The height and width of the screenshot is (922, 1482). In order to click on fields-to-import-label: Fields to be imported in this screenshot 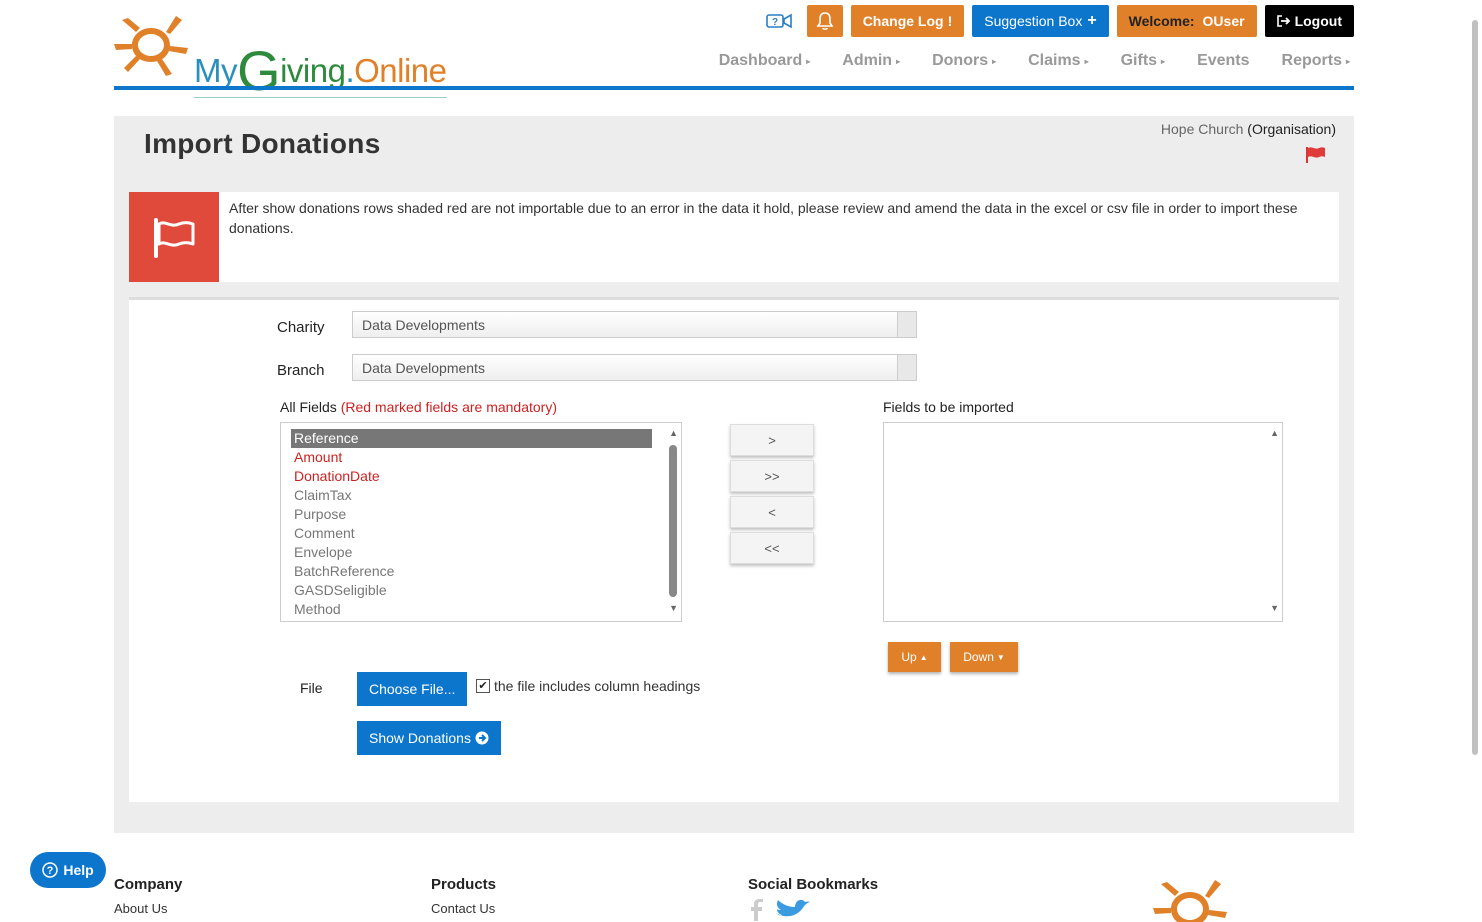, I will do `click(948, 407)`.